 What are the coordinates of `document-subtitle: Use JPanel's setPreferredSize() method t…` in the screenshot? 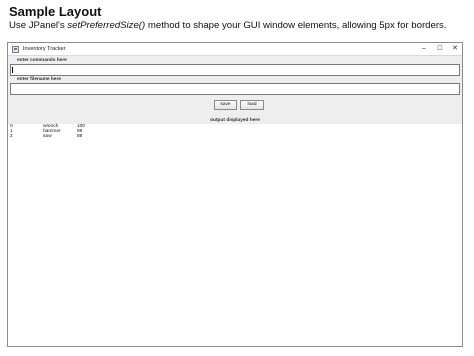 It's located at (228, 25).